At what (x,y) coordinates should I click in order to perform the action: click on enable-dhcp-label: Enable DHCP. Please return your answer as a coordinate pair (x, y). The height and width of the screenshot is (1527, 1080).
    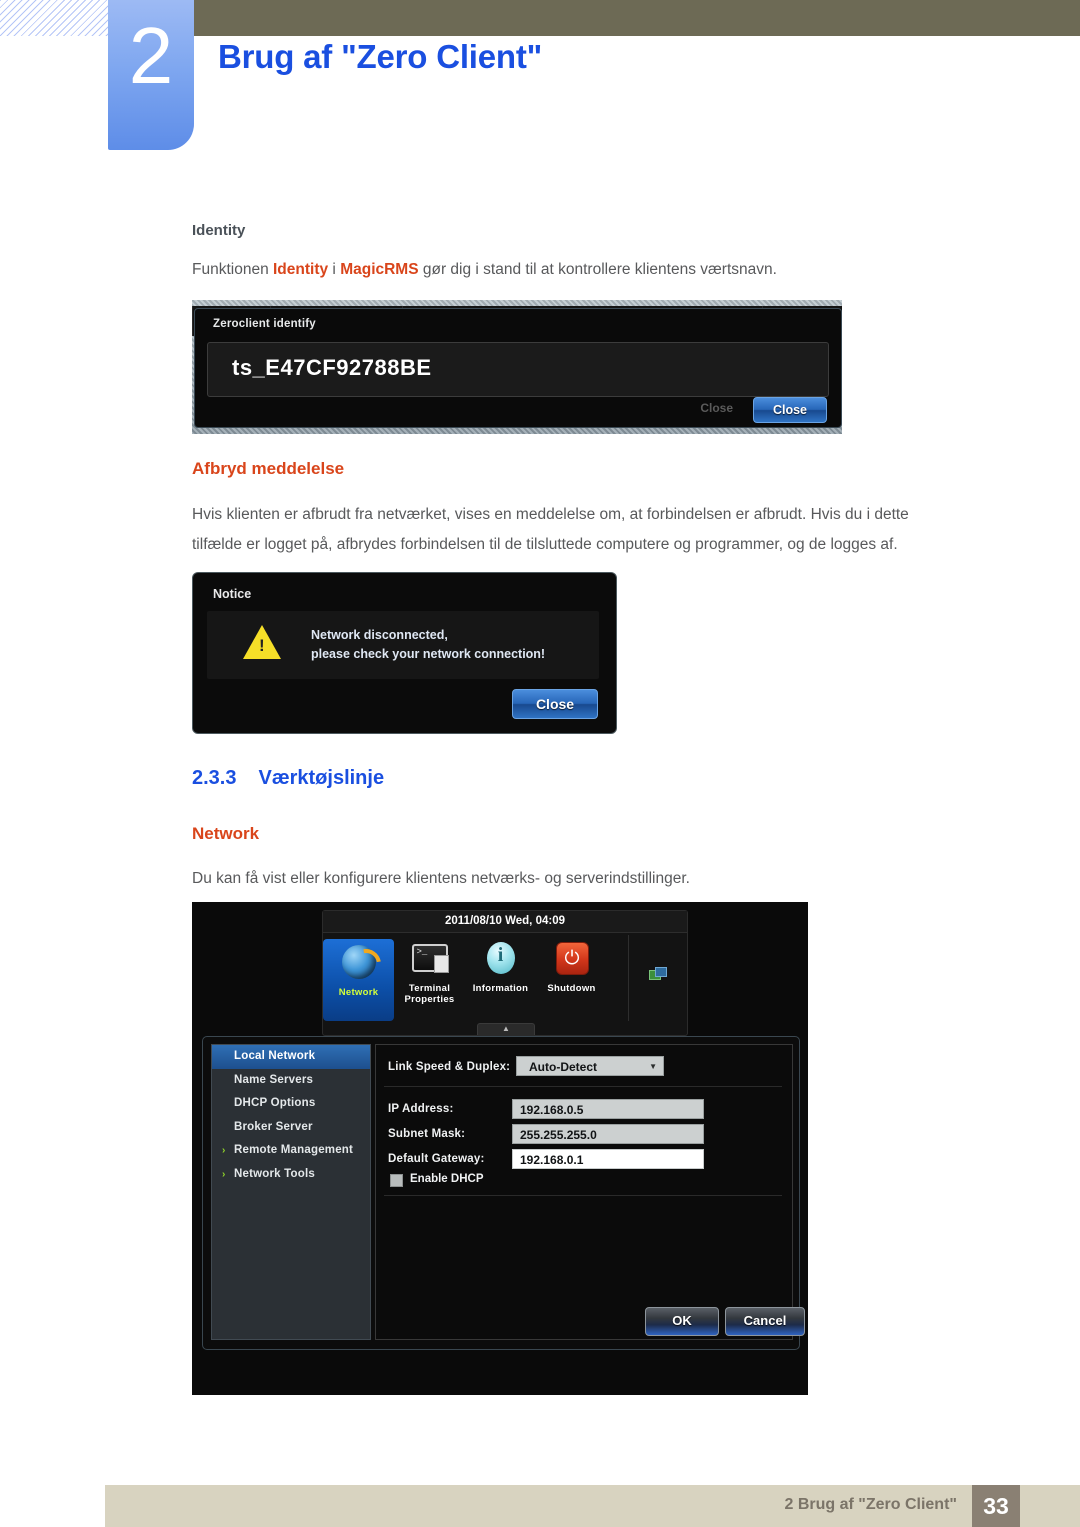
    Looking at the image, I should click on (447, 1179).